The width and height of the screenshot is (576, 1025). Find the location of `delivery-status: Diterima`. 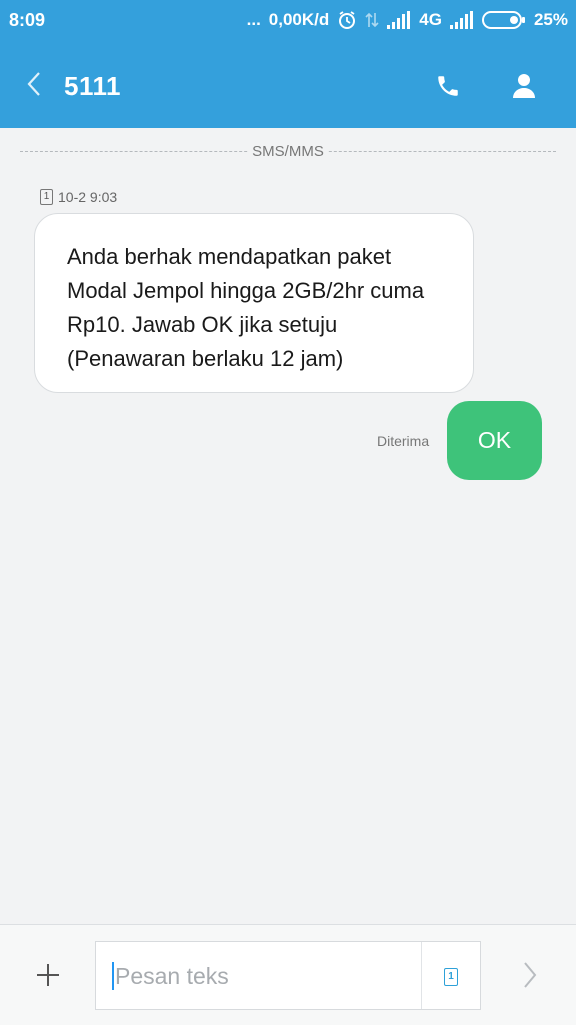

delivery-status: Diterima is located at coordinates (403, 441).